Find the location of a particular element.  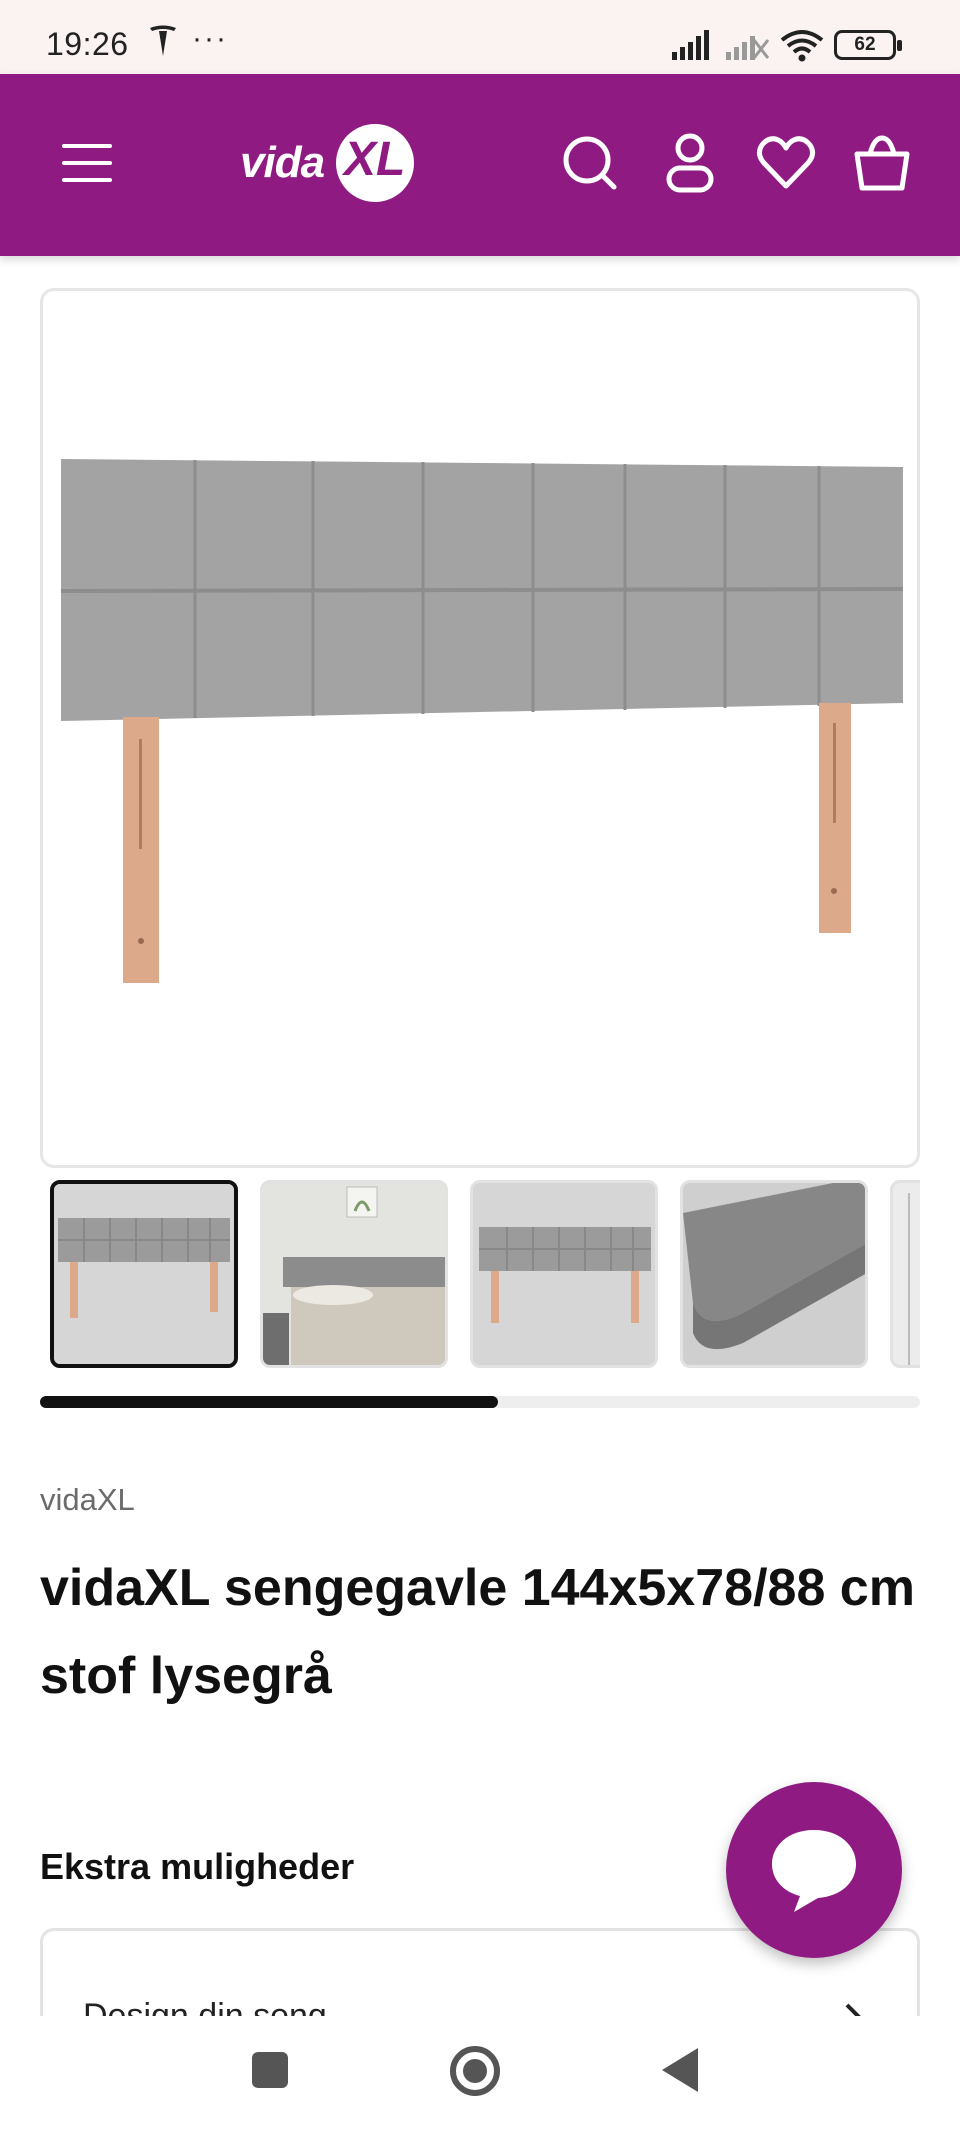

thumbnail-strip is located at coordinates (480, 1275).